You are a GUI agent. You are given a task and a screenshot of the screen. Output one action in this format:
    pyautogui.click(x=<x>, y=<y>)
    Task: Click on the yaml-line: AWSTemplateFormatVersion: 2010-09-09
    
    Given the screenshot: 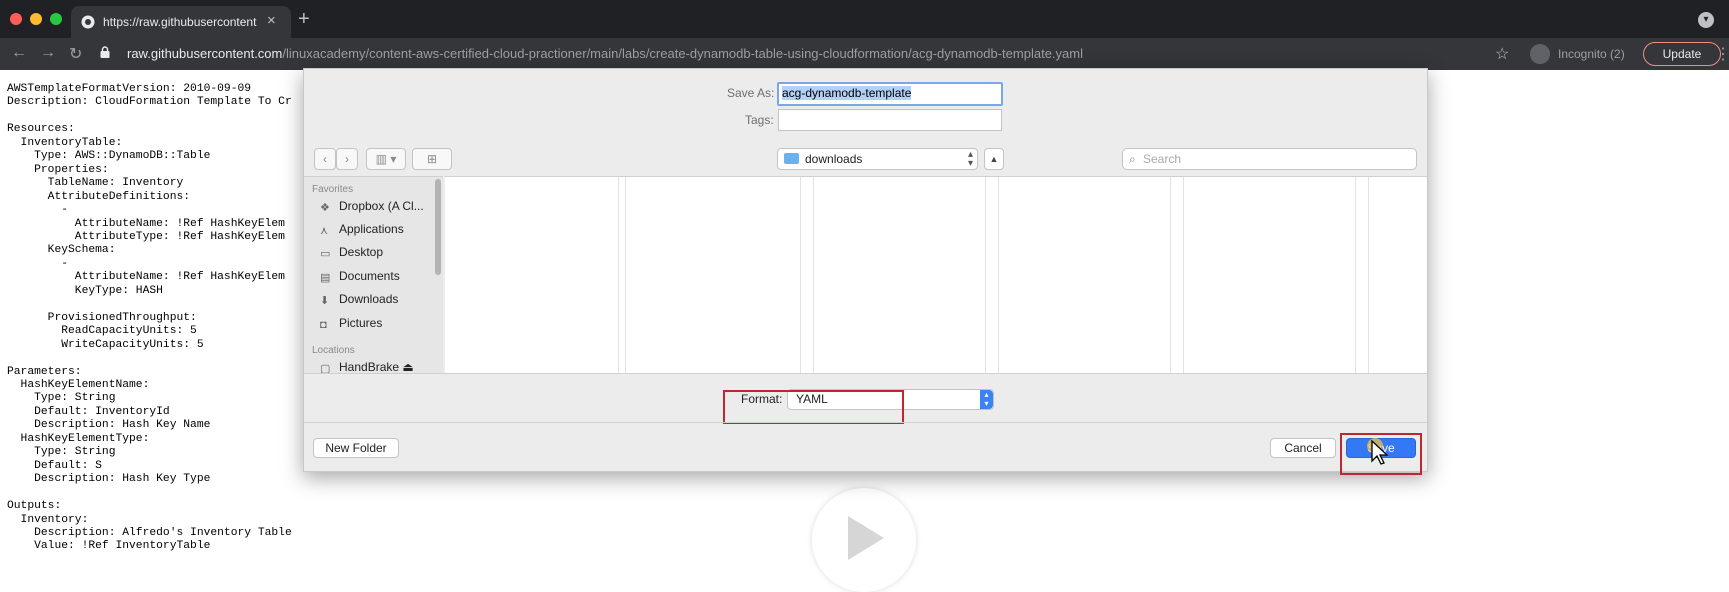 What is the action you would take?
    pyautogui.click(x=129, y=89)
    